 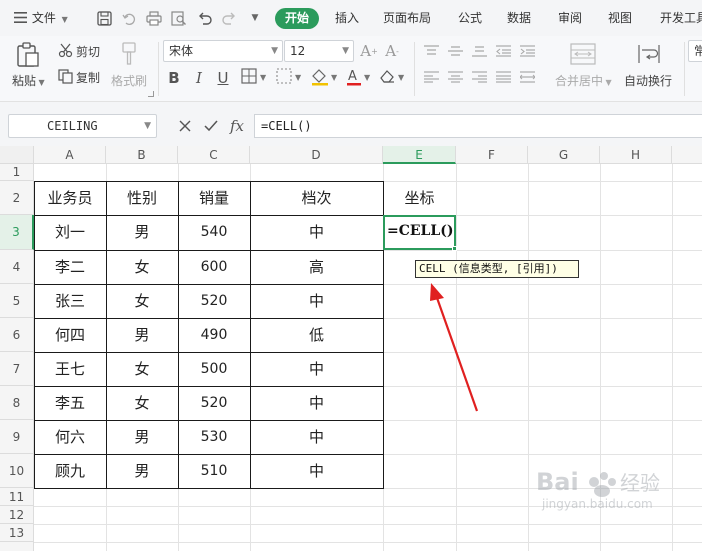 What do you see at coordinates (681, 18) in the screenshot?
I see `tab-developer: 开发工具` at bounding box center [681, 18].